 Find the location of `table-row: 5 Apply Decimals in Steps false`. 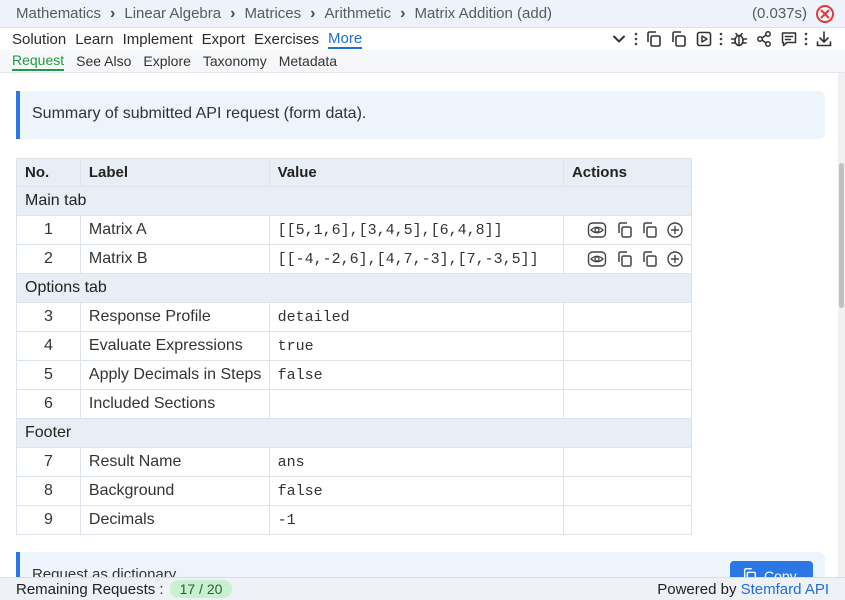

table-row: 5 Apply Decimals in Steps false is located at coordinates (354, 375).